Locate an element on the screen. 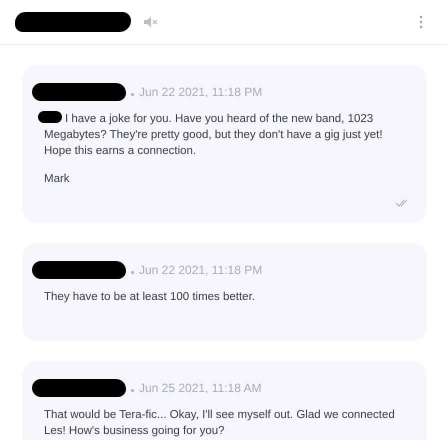 Image resolution: width=447 pixels, height=440 pixels. more-options-icon is located at coordinates (421, 22).